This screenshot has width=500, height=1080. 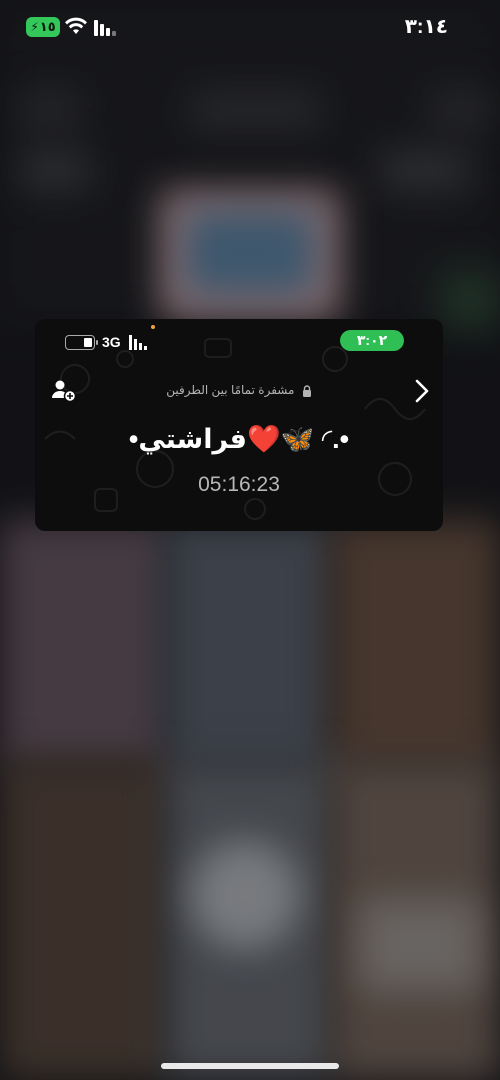 I want to click on chevron-right-icon, so click(x=422, y=391).